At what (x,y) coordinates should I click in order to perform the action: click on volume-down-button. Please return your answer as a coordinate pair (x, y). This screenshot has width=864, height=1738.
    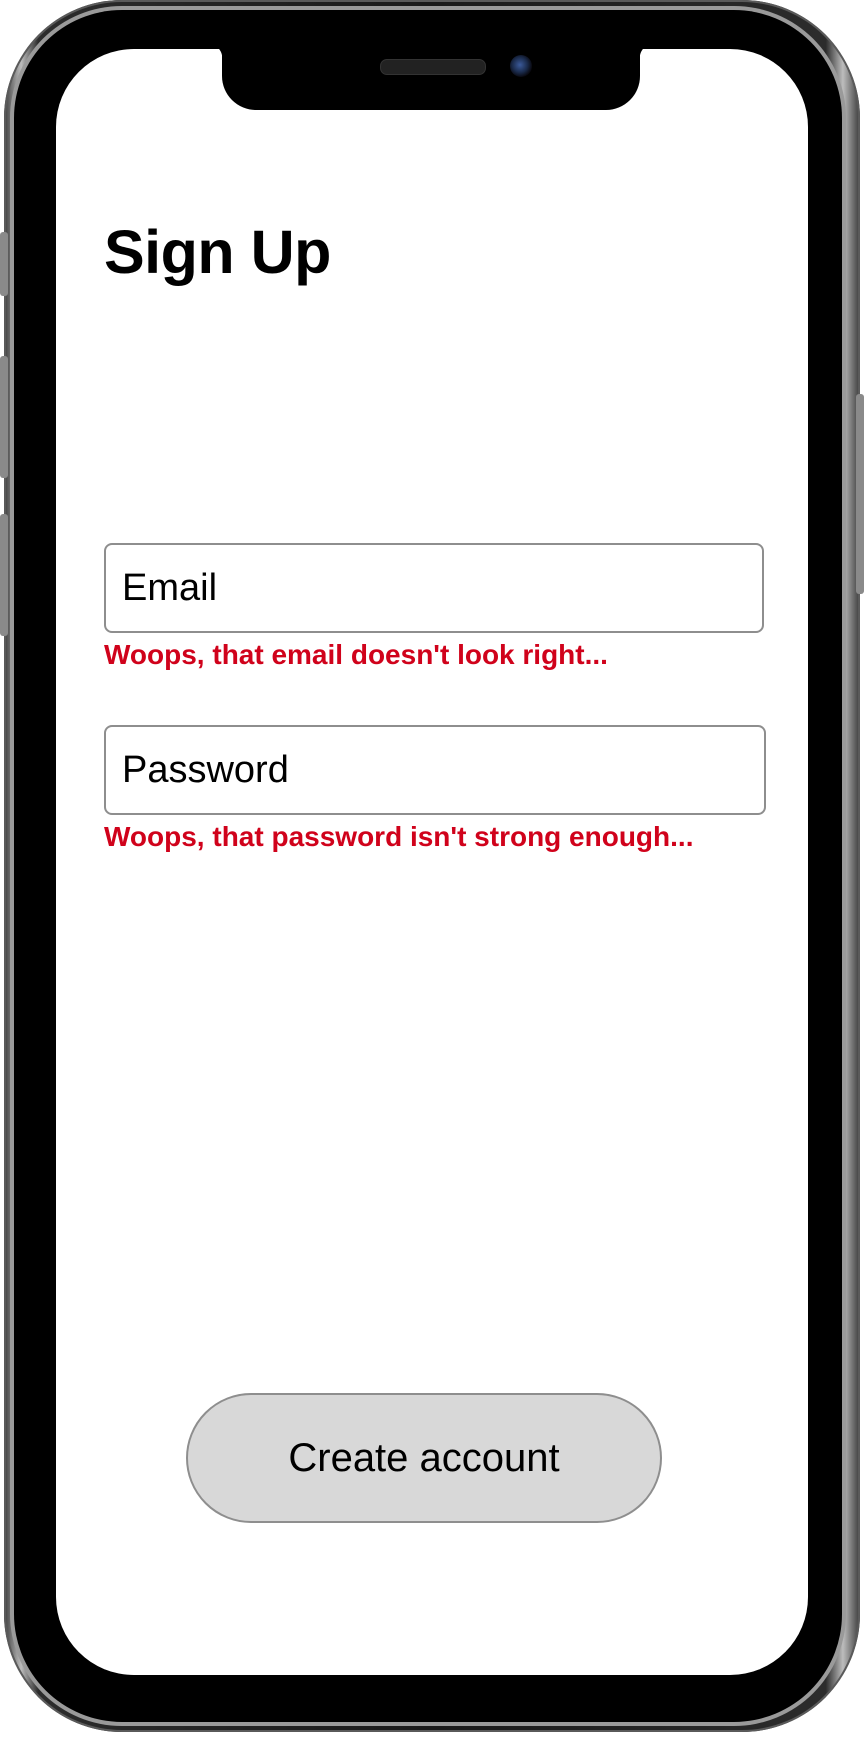
    Looking at the image, I should click on (4, 575).